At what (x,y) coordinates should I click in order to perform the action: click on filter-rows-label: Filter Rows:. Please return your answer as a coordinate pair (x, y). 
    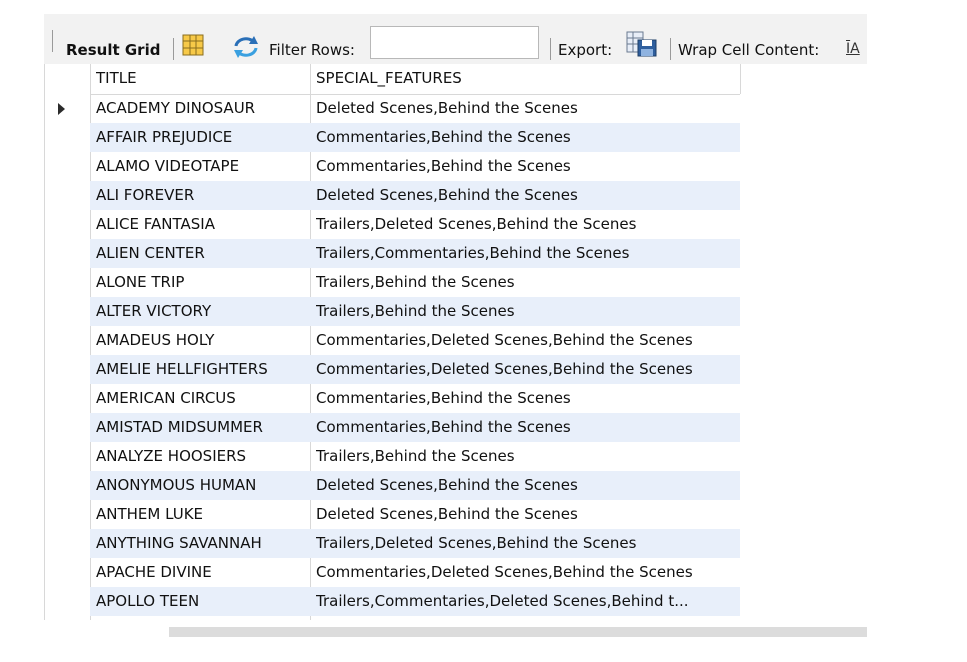
    Looking at the image, I should click on (312, 50).